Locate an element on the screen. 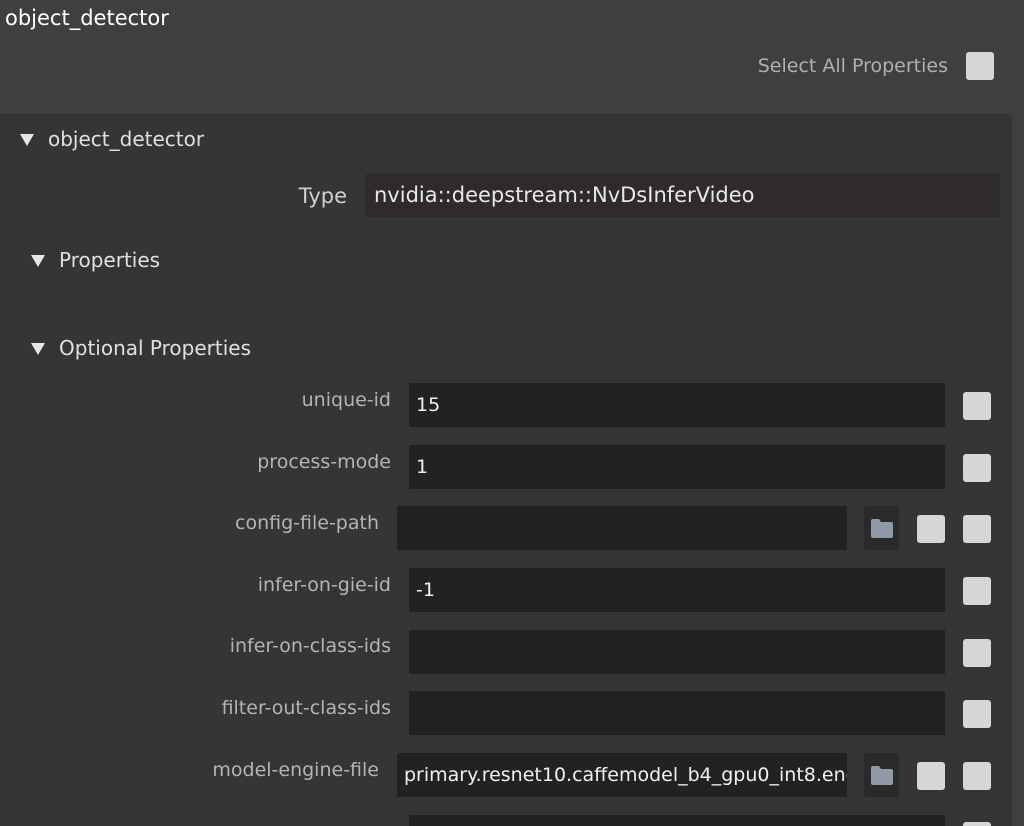 Image resolution: width=1024 pixels, height=826 pixels. infer-on-class-ids-input is located at coordinates (677, 652).